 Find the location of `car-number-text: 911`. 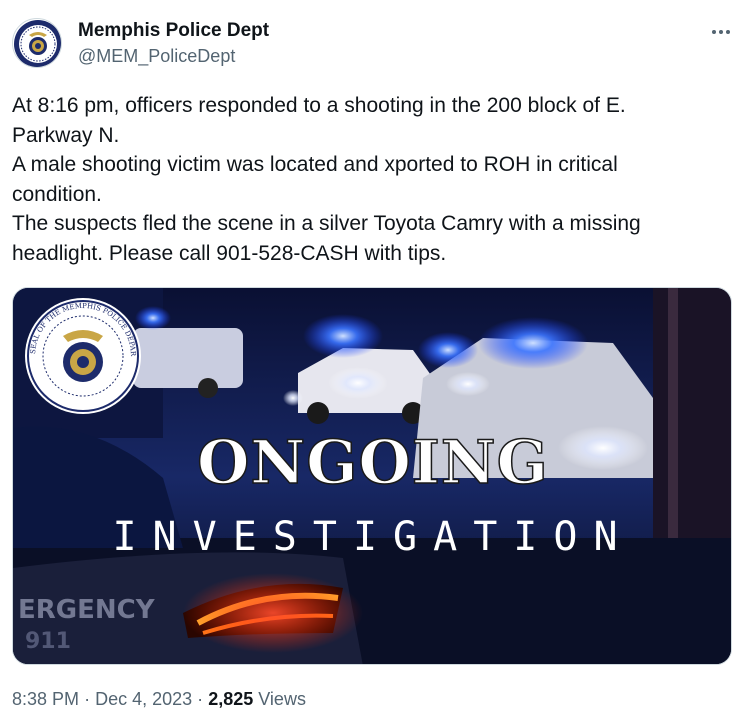

car-number-text: 911 is located at coordinates (48, 641).